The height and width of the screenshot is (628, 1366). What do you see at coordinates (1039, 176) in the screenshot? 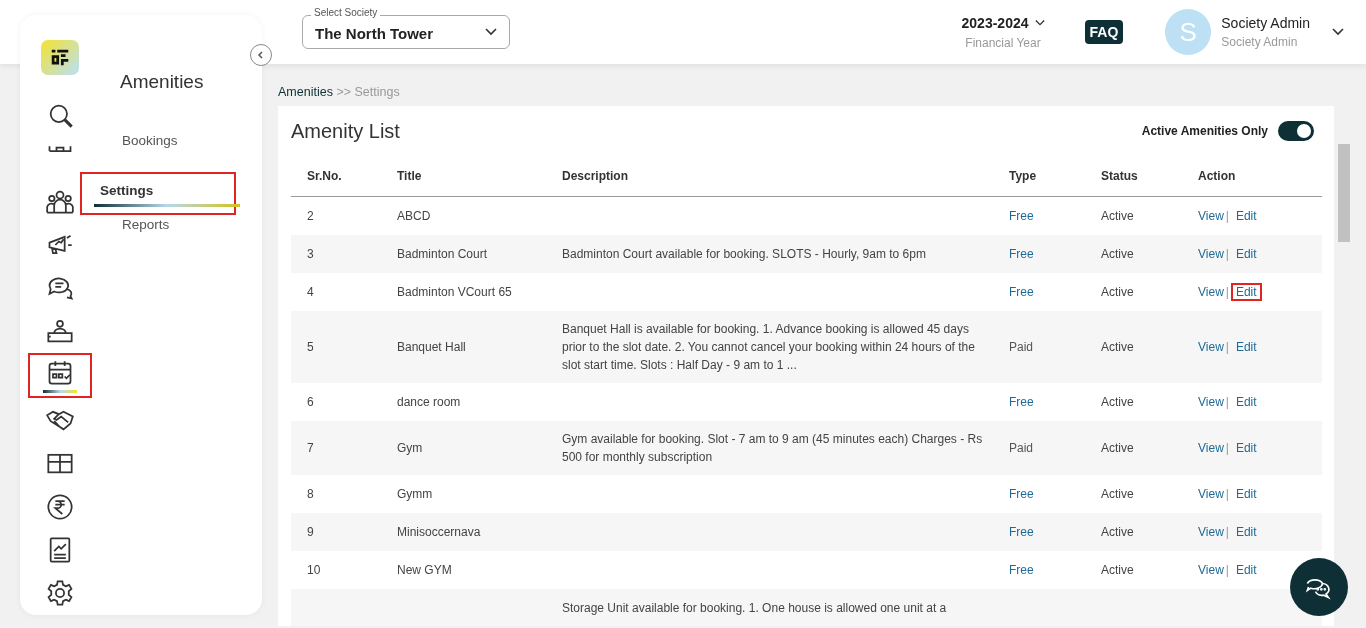
I see `column-header: Type` at bounding box center [1039, 176].